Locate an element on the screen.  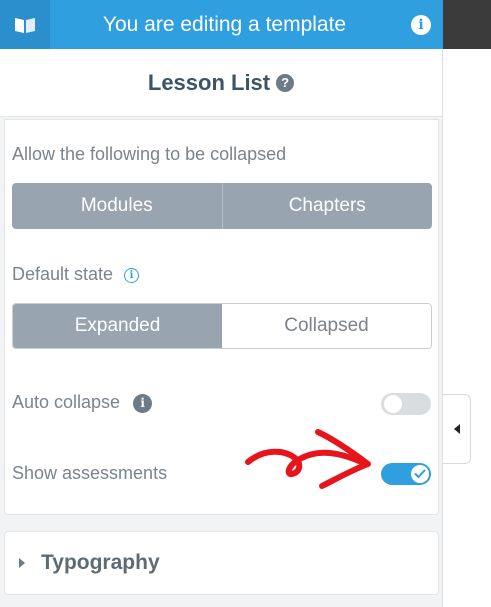
toggle-knob-checked is located at coordinates (420, 474).